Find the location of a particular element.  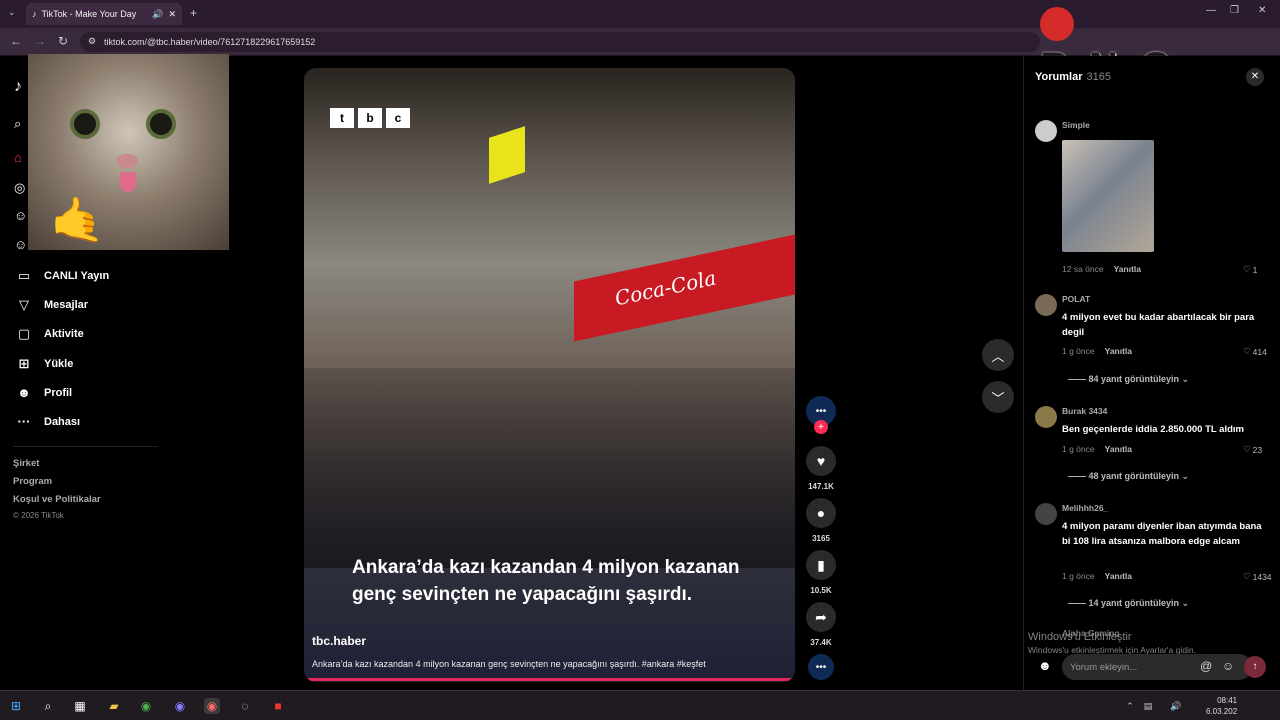

view-replies-label: 48 yanıt görüntüleyin is located at coordinates (1134, 476).